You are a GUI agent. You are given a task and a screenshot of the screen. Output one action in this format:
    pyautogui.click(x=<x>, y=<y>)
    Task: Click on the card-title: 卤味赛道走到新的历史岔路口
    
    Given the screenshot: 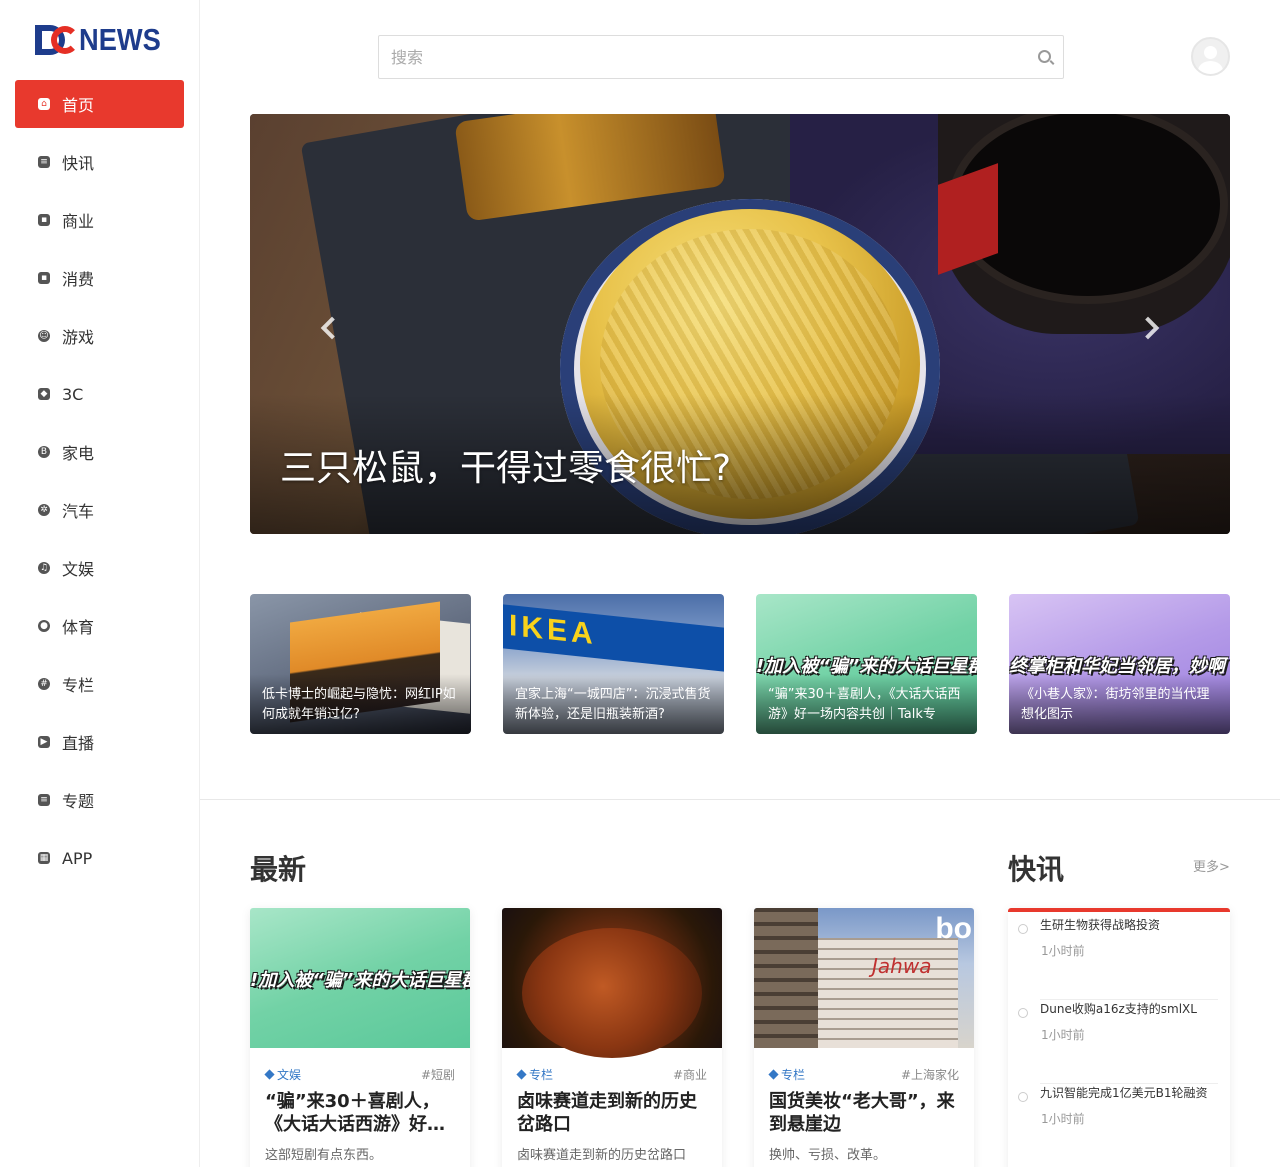 What is the action you would take?
    pyautogui.click(x=612, y=1113)
    